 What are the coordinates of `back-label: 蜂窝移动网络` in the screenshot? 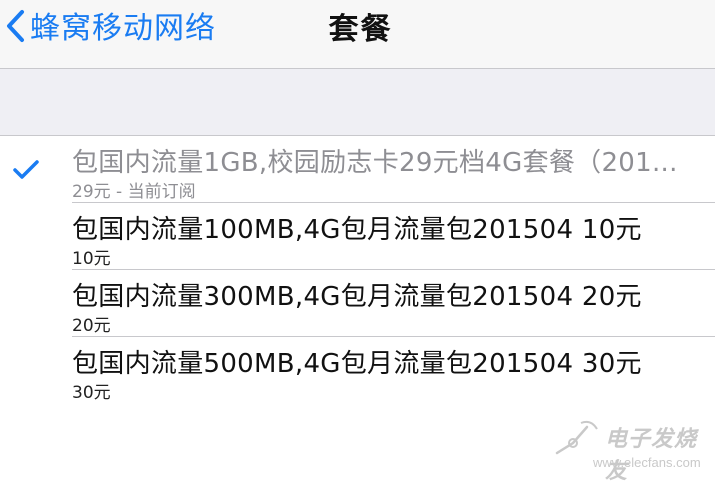 It's located at (123, 28).